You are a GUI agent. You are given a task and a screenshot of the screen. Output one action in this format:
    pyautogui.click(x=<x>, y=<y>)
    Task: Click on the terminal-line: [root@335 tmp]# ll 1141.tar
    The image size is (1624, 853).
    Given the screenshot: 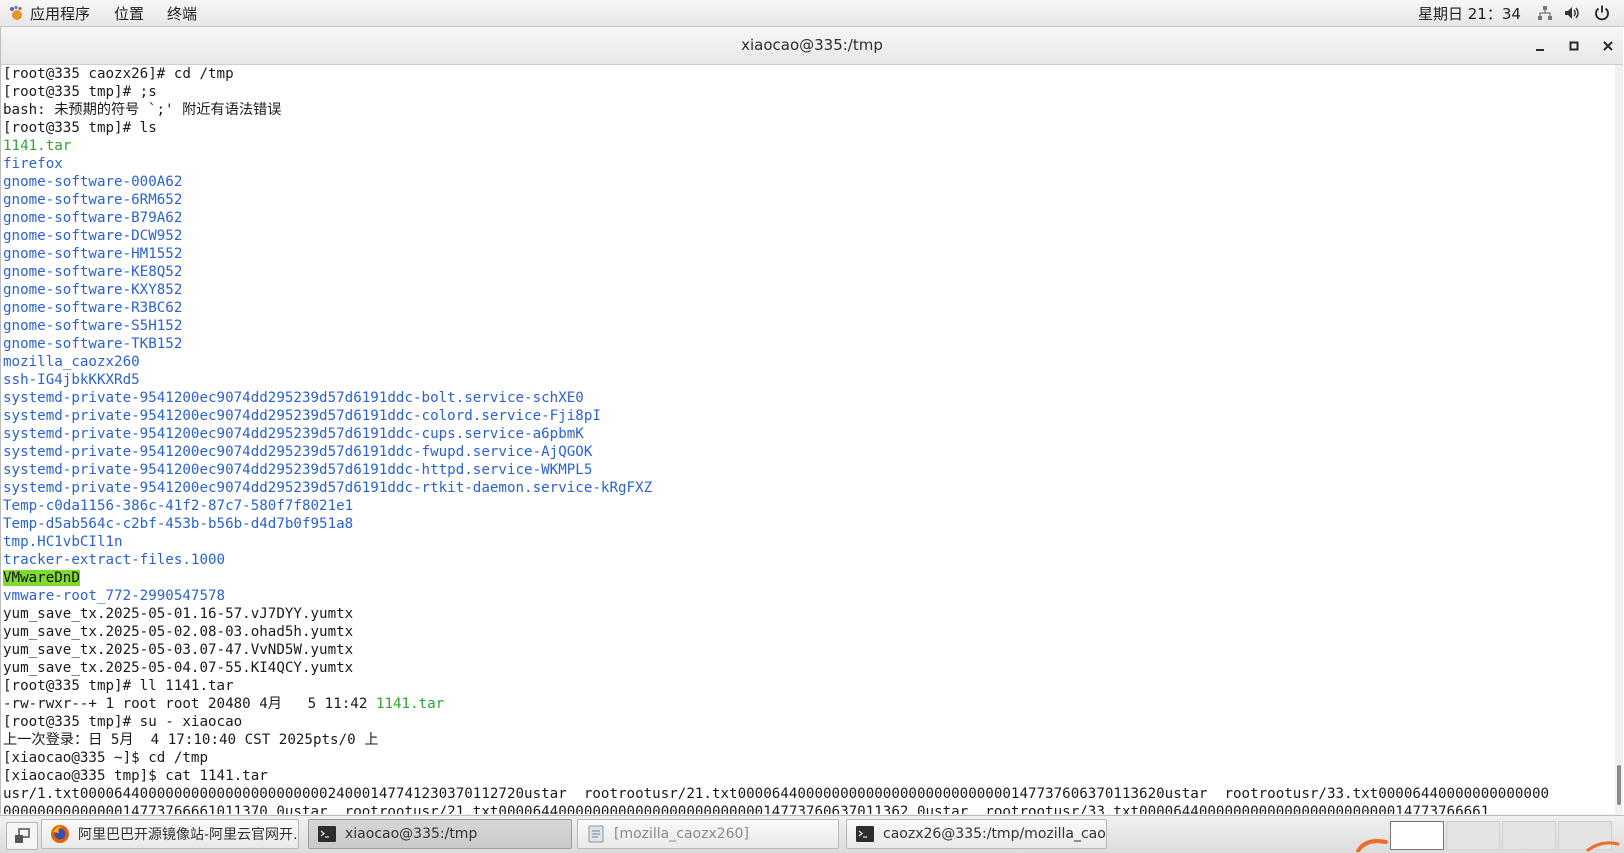 What is the action you would take?
    pyautogui.click(x=808, y=686)
    